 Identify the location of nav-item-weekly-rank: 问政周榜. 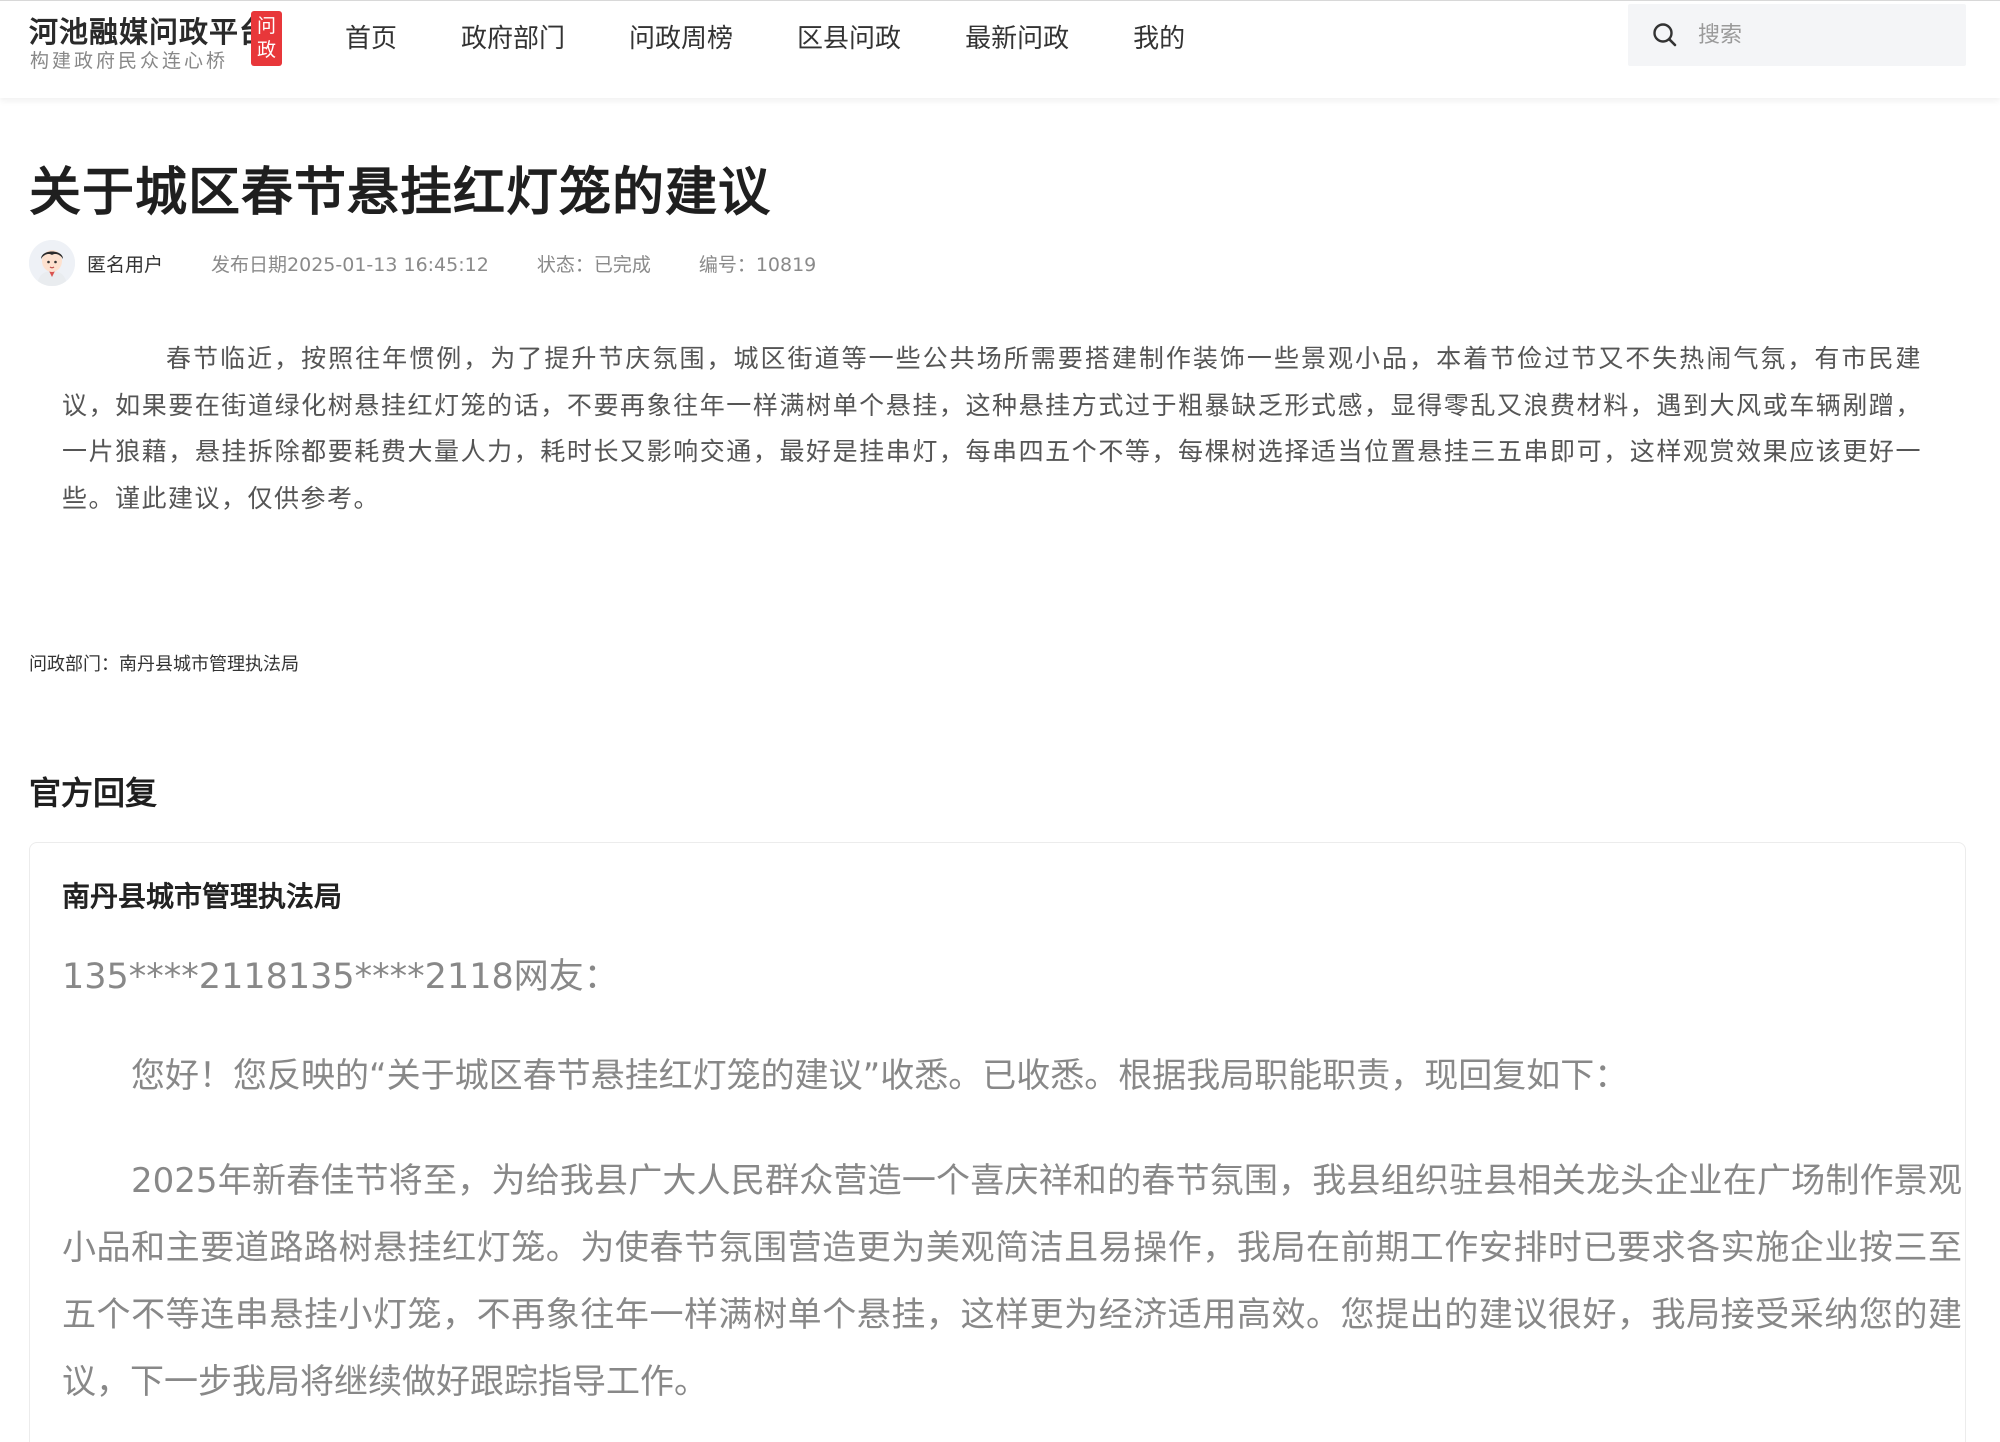
(681, 36).